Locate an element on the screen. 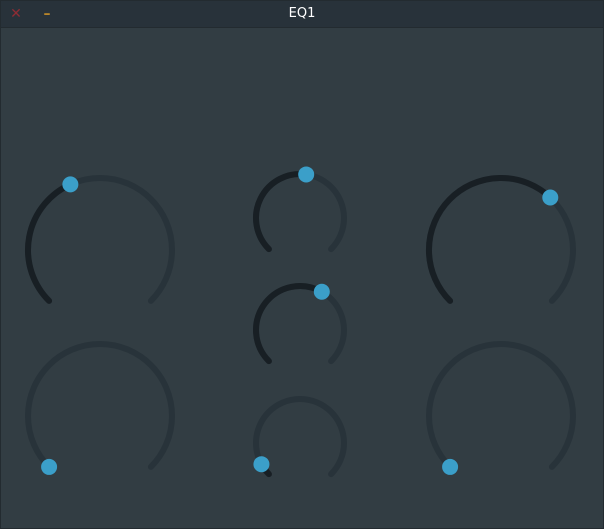  knob-left-top is located at coordinates (100, 239).